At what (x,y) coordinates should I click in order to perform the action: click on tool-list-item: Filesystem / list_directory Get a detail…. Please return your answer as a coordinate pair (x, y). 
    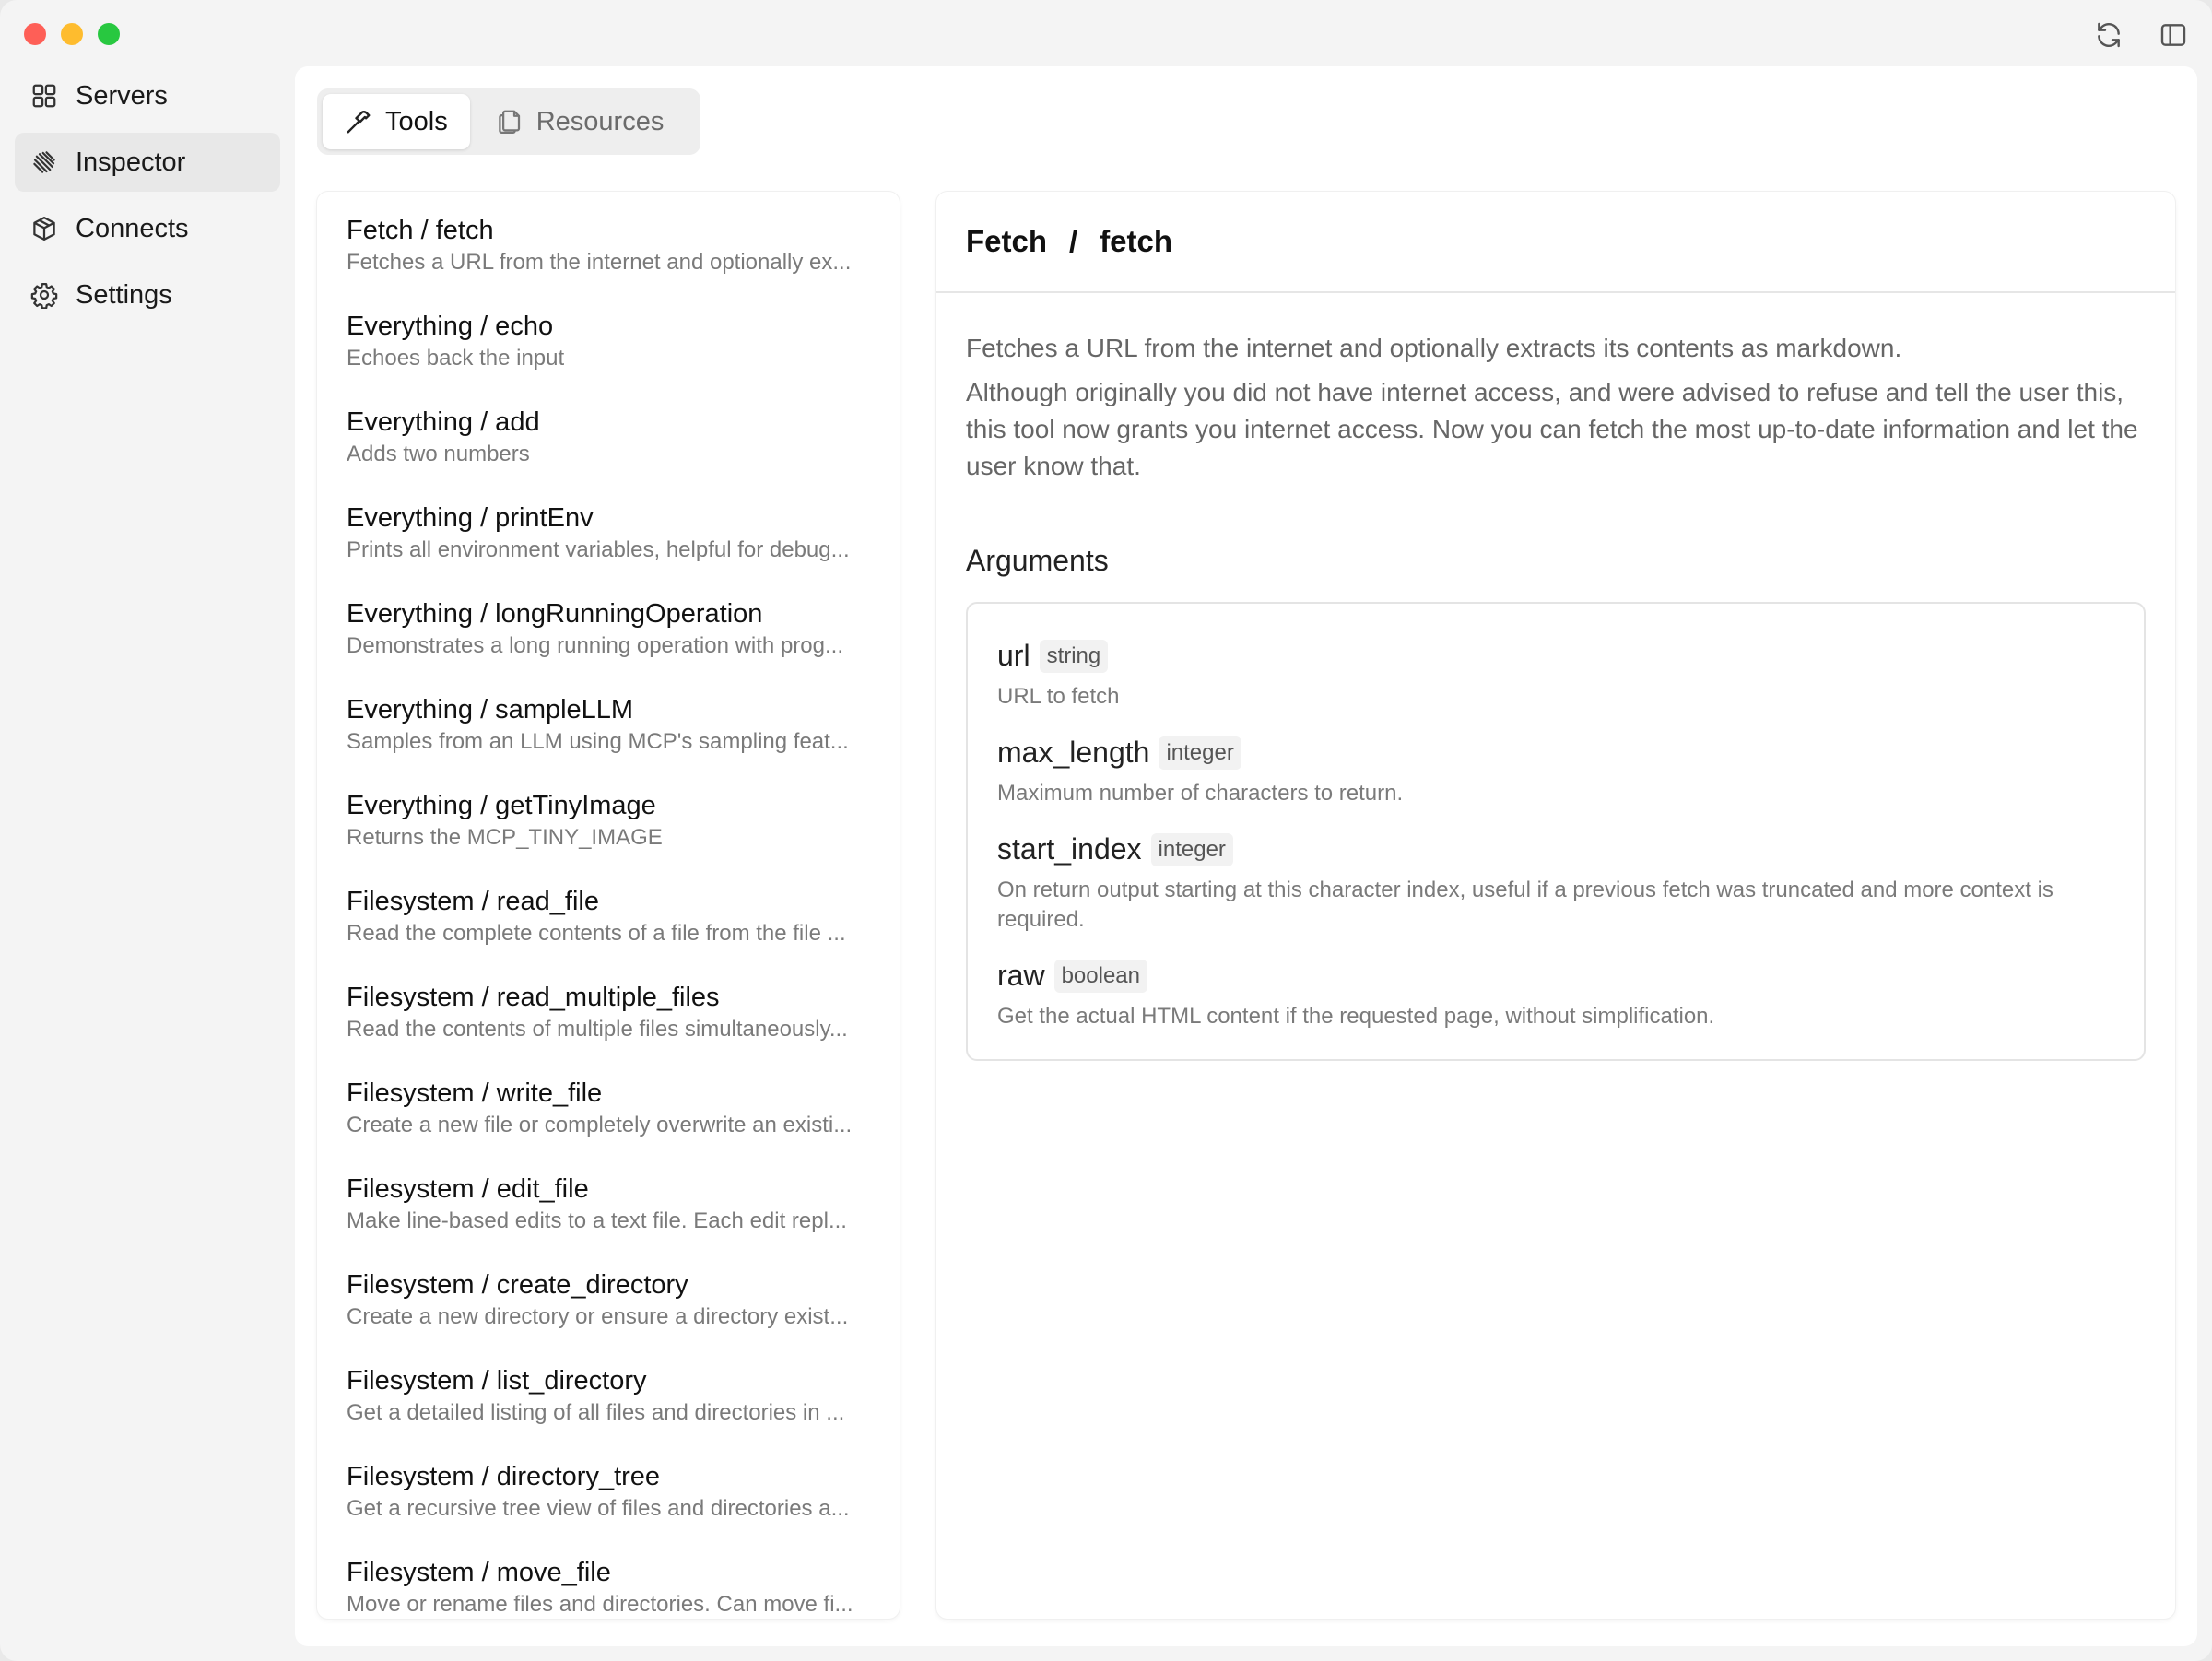
    Looking at the image, I should click on (616, 1395).